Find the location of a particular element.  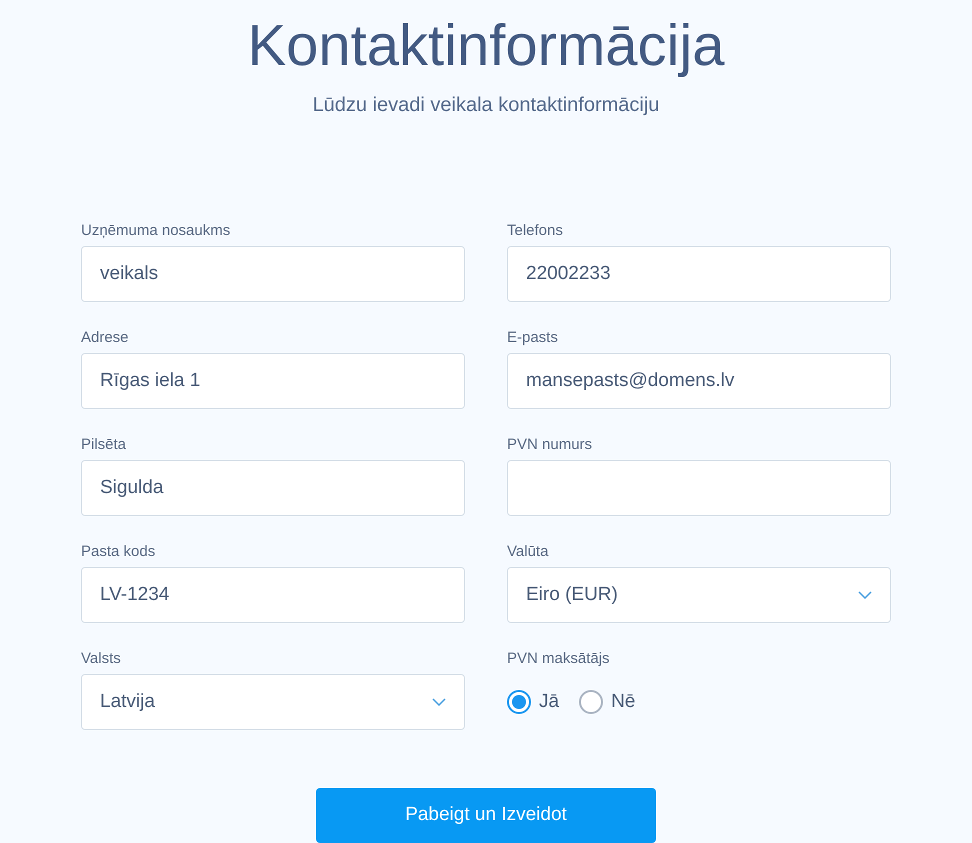

field-label: PVN maksātājs is located at coordinates (559, 659).